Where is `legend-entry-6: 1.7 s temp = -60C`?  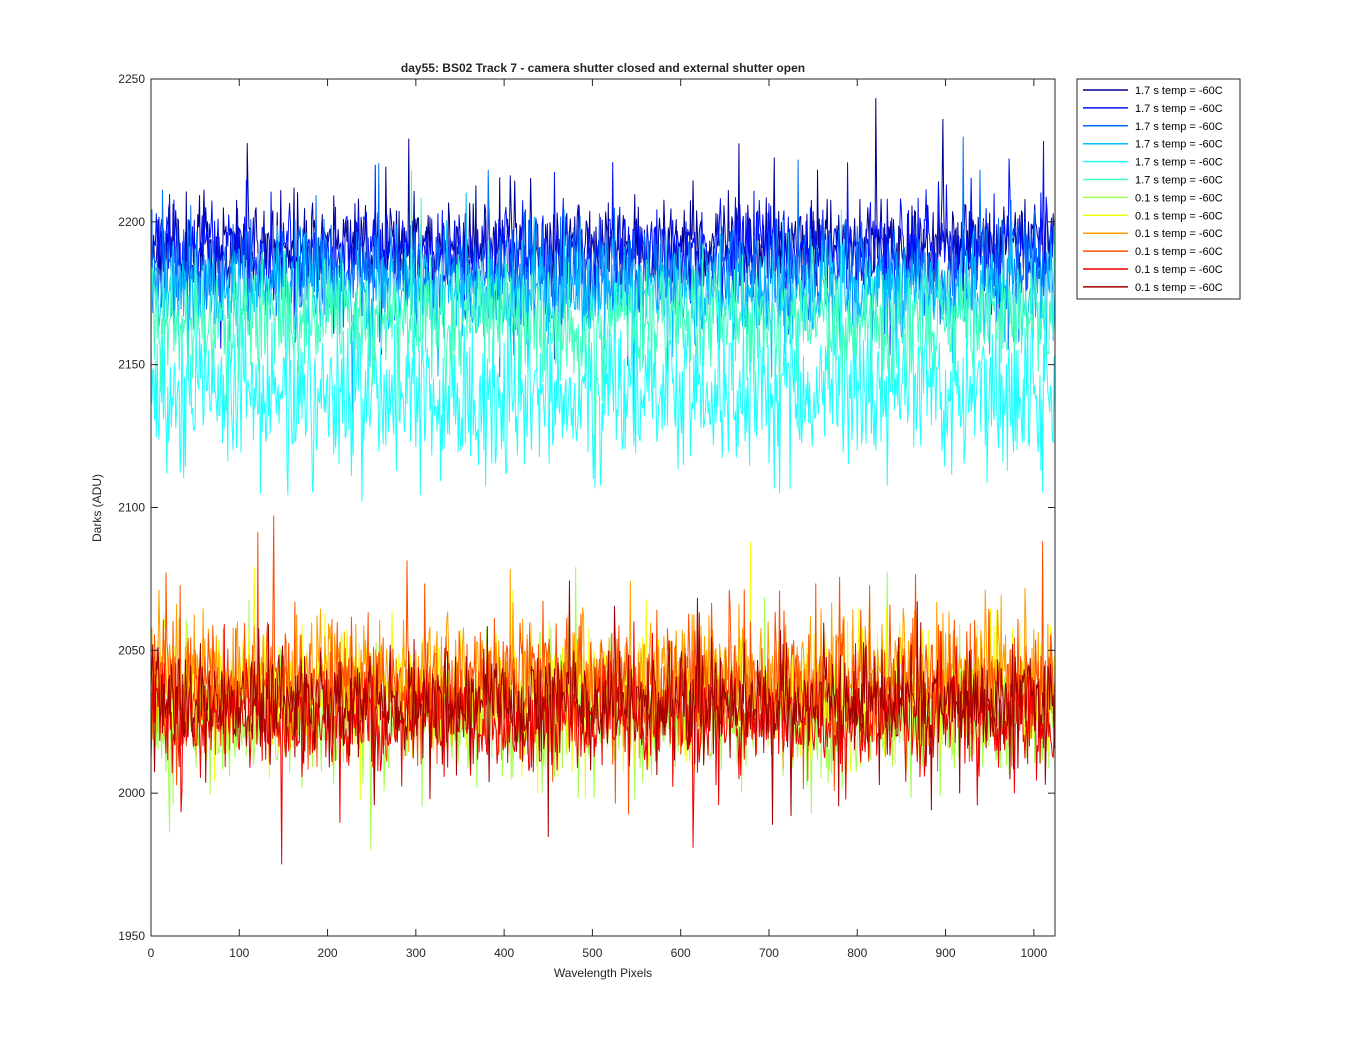
legend-entry-6: 1.7 s temp = -60C is located at coordinates (1179, 181).